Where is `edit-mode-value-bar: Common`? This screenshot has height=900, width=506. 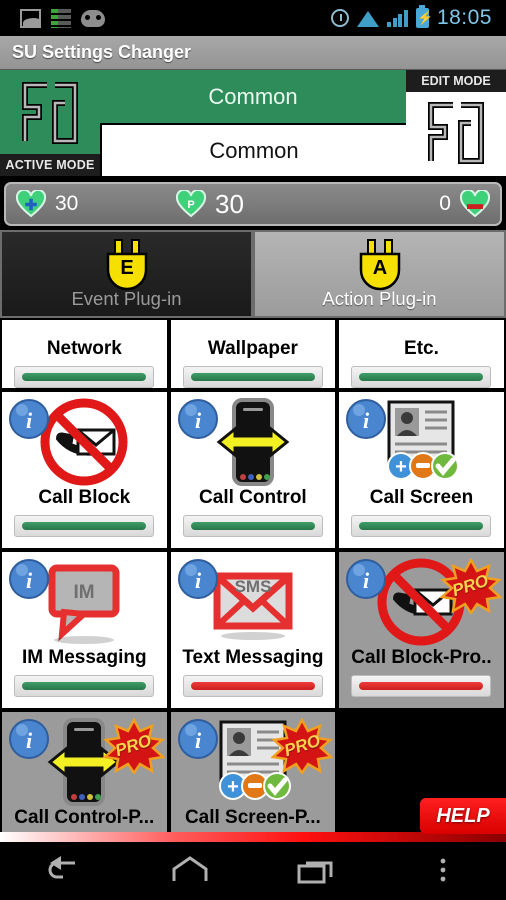 edit-mode-value-bar: Common is located at coordinates (253, 149).